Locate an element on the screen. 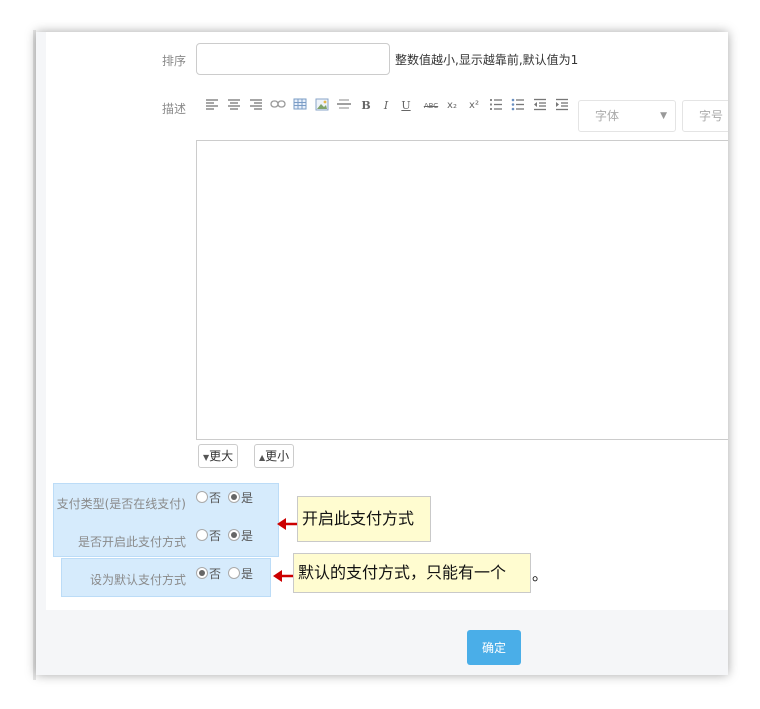 This screenshot has width=760, height=709. editor-toolbar: B I U ABC x₂ x² 字体 ▼ 字号 is located at coordinates (462, 114).